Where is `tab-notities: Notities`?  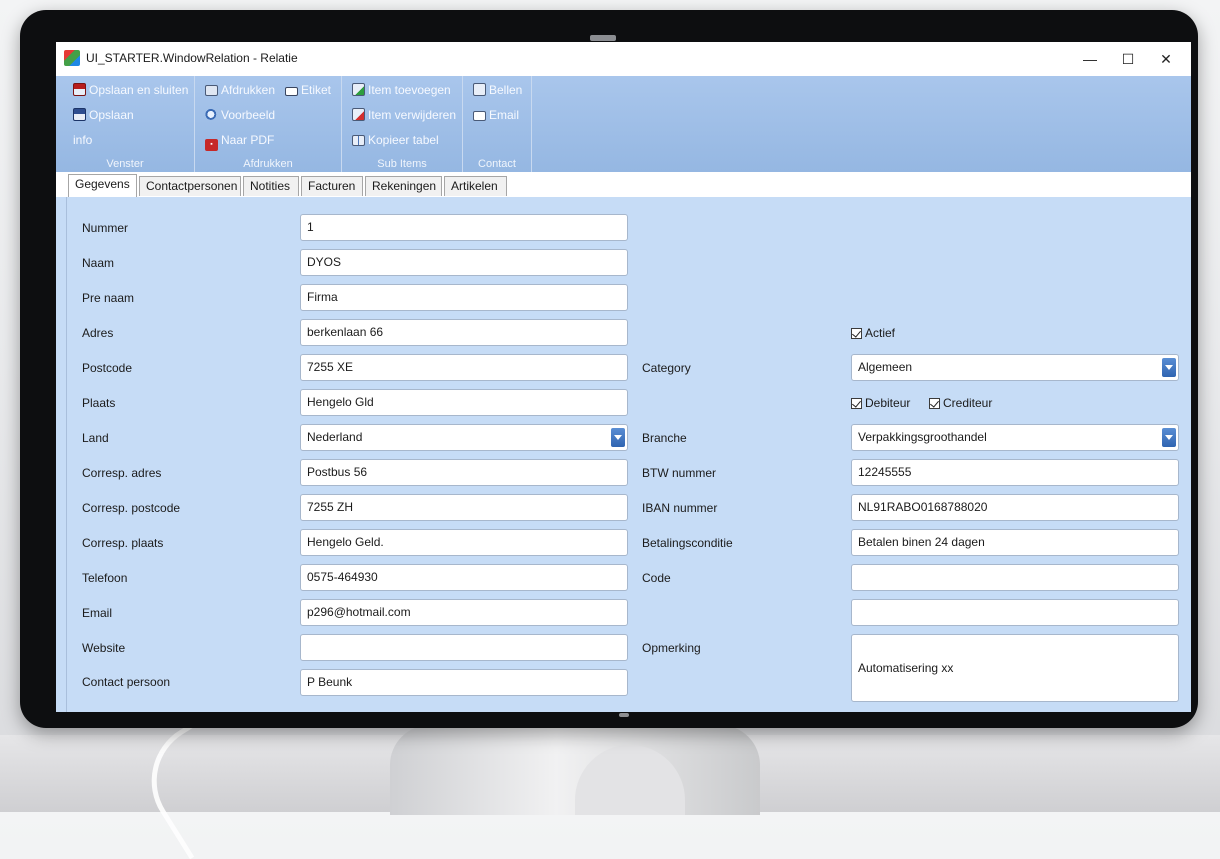 tab-notities: Notities is located at coordinates (271, 186).